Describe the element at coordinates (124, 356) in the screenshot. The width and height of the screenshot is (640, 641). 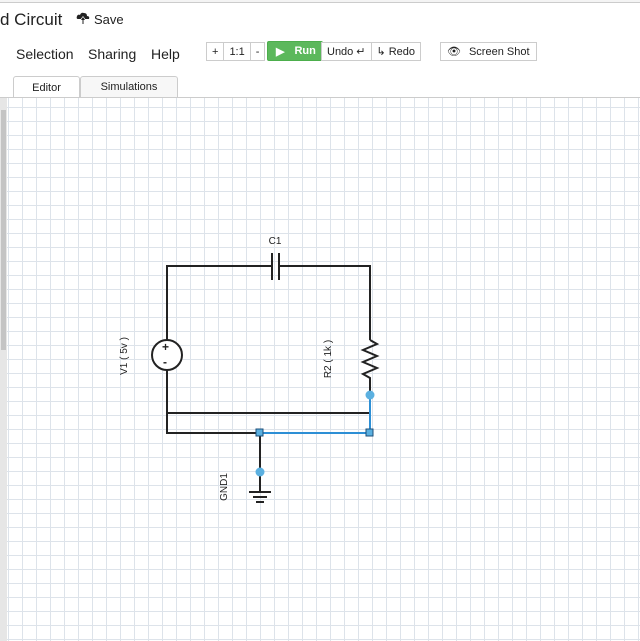
I see `label-v1: V1 ( 5v )` at that location.